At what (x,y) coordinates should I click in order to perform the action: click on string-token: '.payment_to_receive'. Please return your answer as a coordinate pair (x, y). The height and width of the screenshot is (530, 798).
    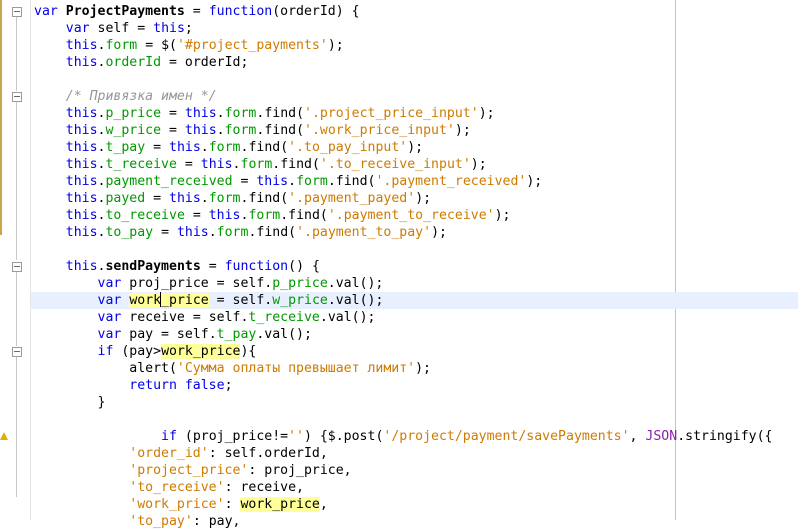
    Looking at the image, I should click on (411, 215).